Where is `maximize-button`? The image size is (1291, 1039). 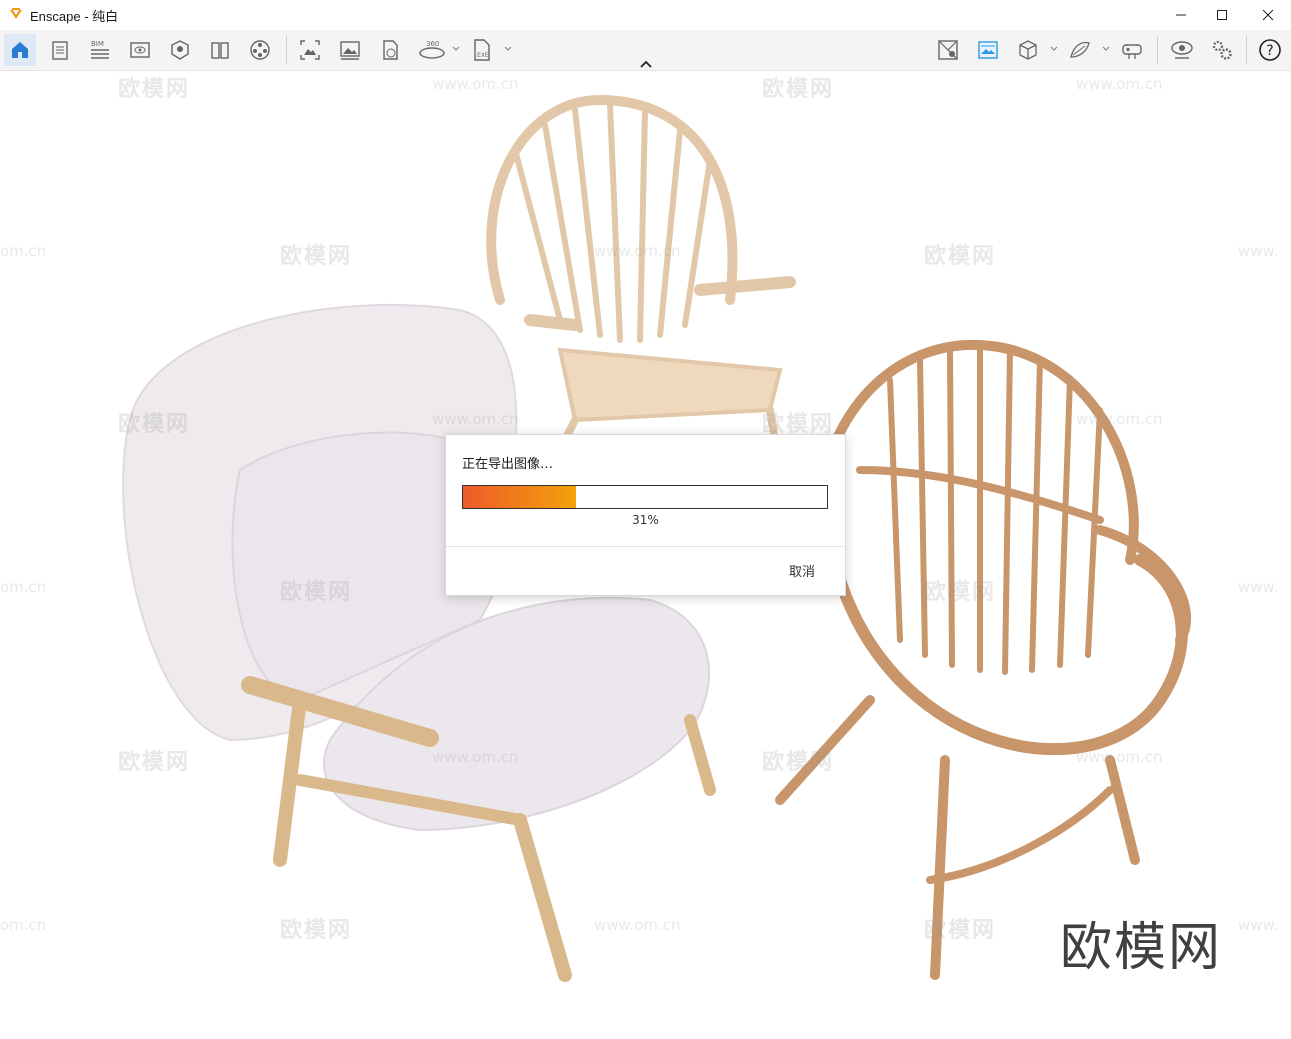 maximize-button is located at coordinates (1222, 15).